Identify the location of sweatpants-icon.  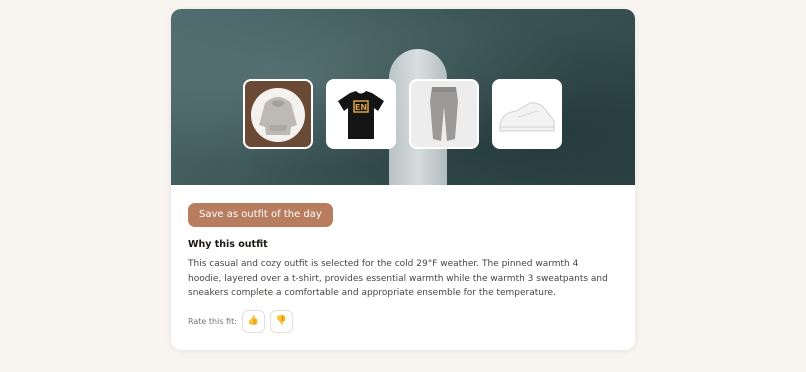
(444, 114).